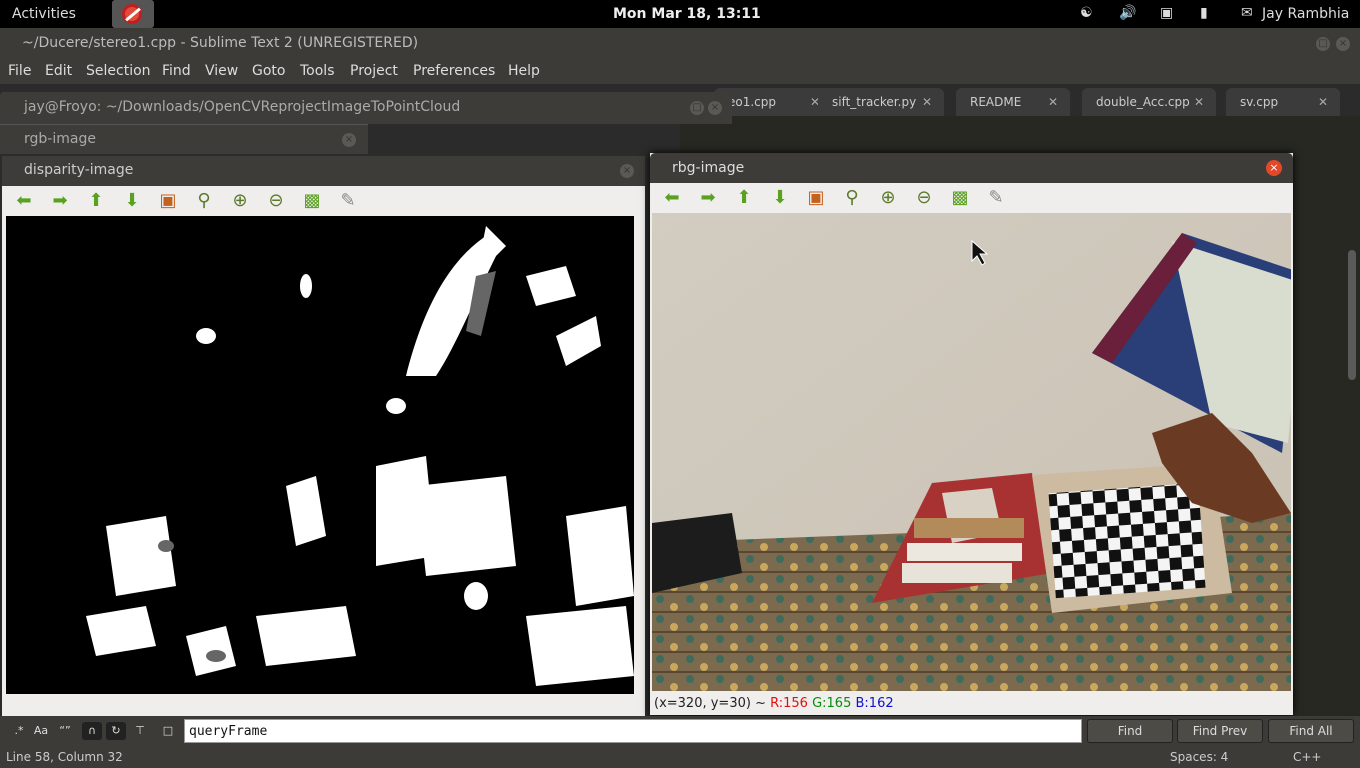  I want to click on pixel-blue: B:162, so click(874, 703).